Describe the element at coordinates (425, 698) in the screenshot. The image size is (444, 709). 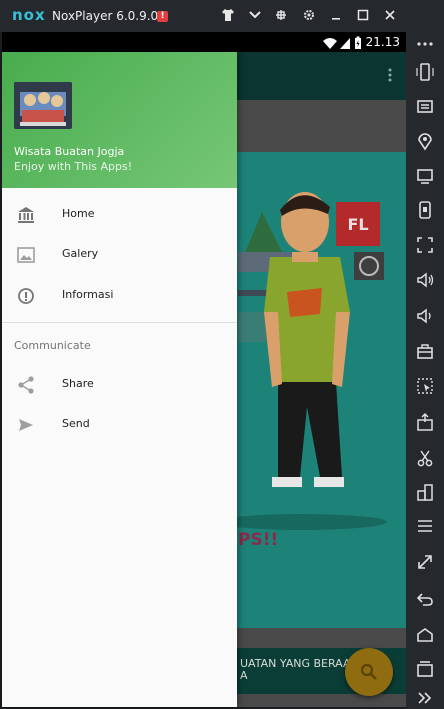
I see `expand-icon` at that location.